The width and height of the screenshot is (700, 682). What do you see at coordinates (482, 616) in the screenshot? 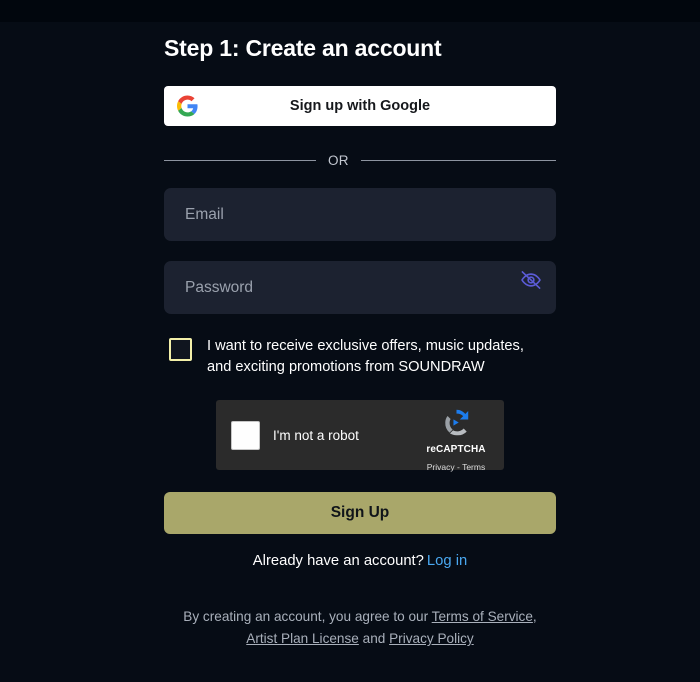
I see `terms-of-service-link: Terms of Service` at bounding box center [482, 616].